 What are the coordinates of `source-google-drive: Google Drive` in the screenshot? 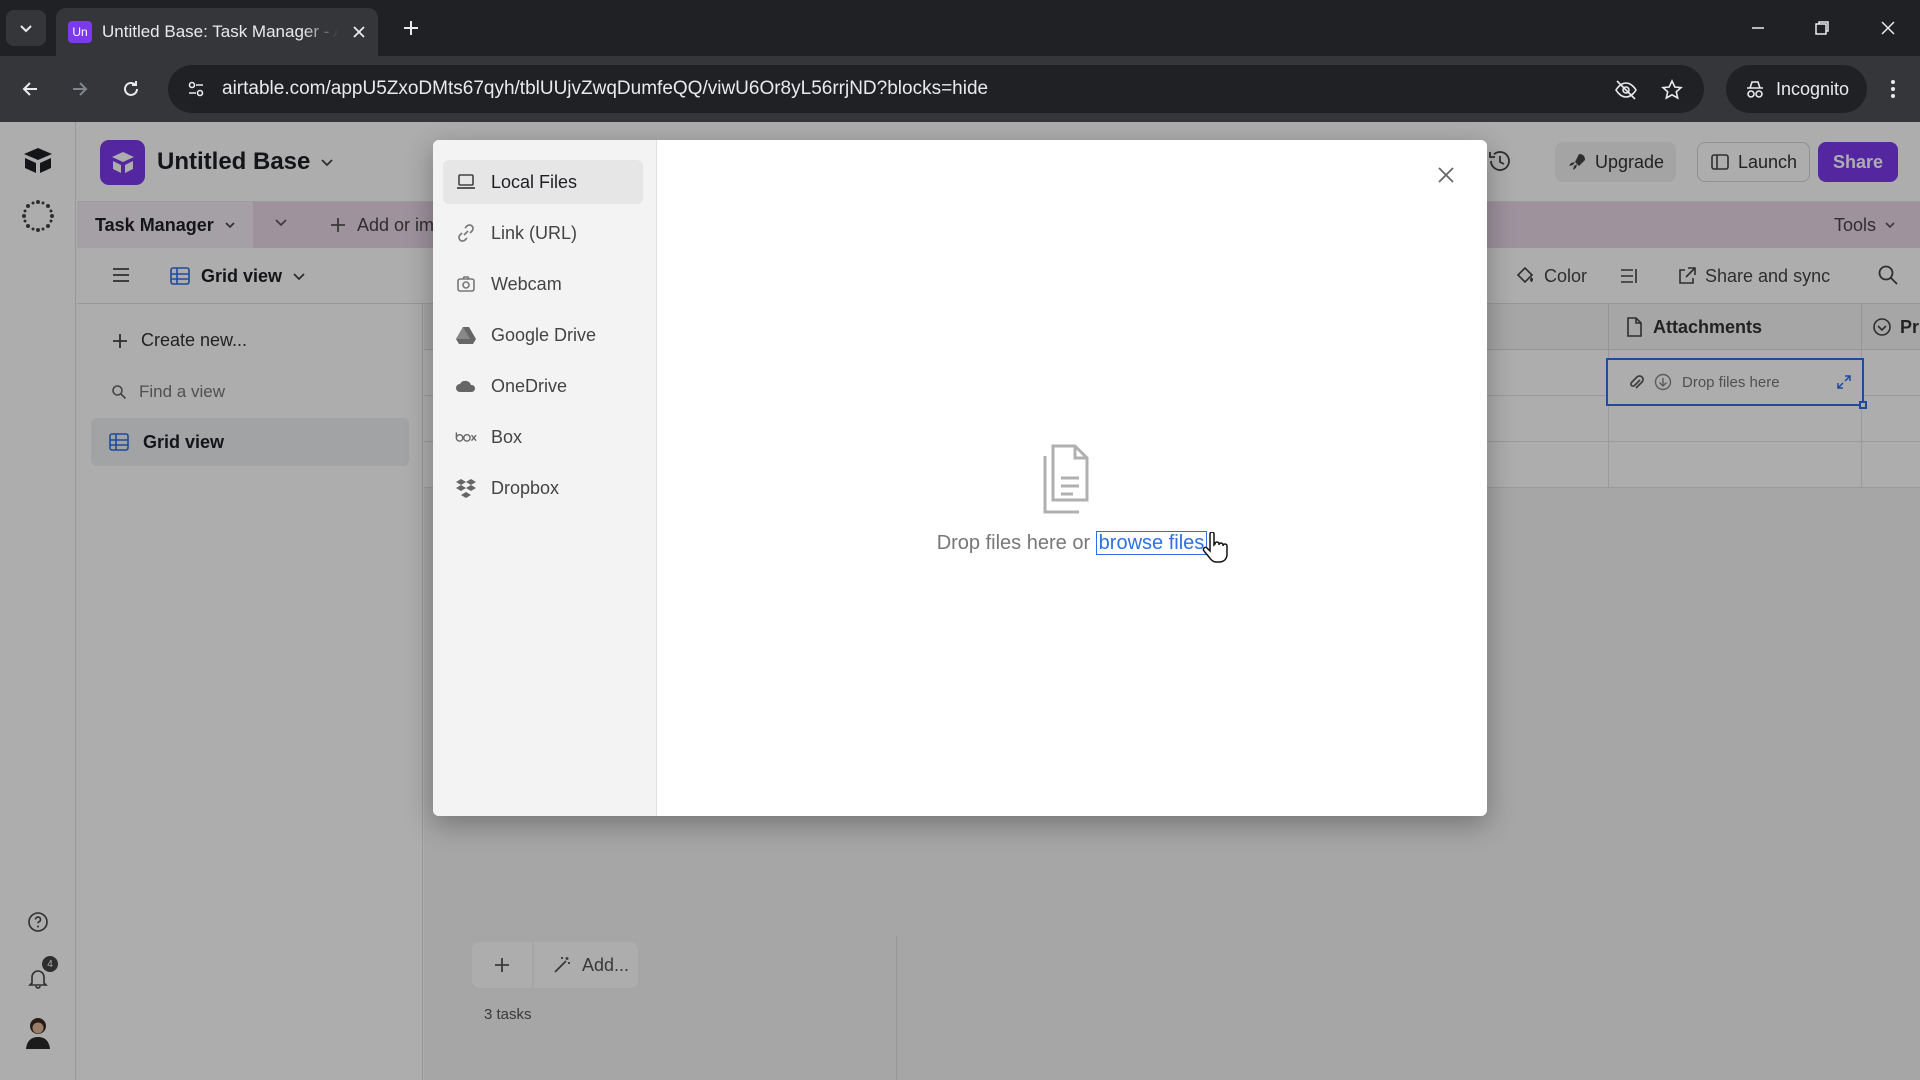 It's located at (543, 335).